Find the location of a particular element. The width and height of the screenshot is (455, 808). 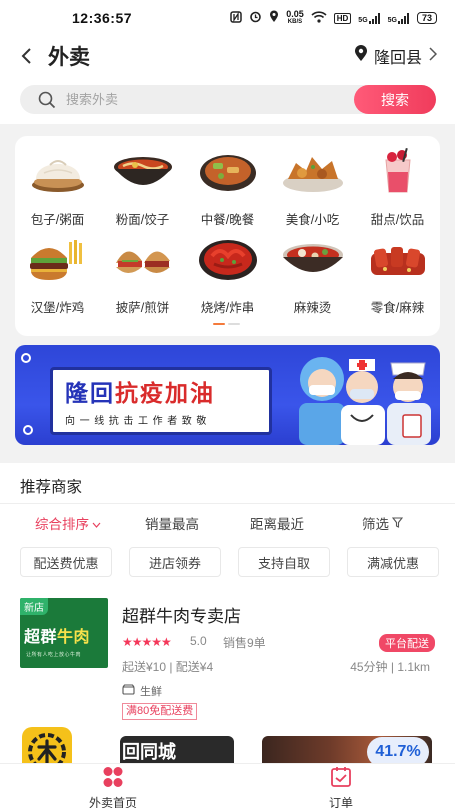

search-button: 搜索 is located at coordinates (395, 99).